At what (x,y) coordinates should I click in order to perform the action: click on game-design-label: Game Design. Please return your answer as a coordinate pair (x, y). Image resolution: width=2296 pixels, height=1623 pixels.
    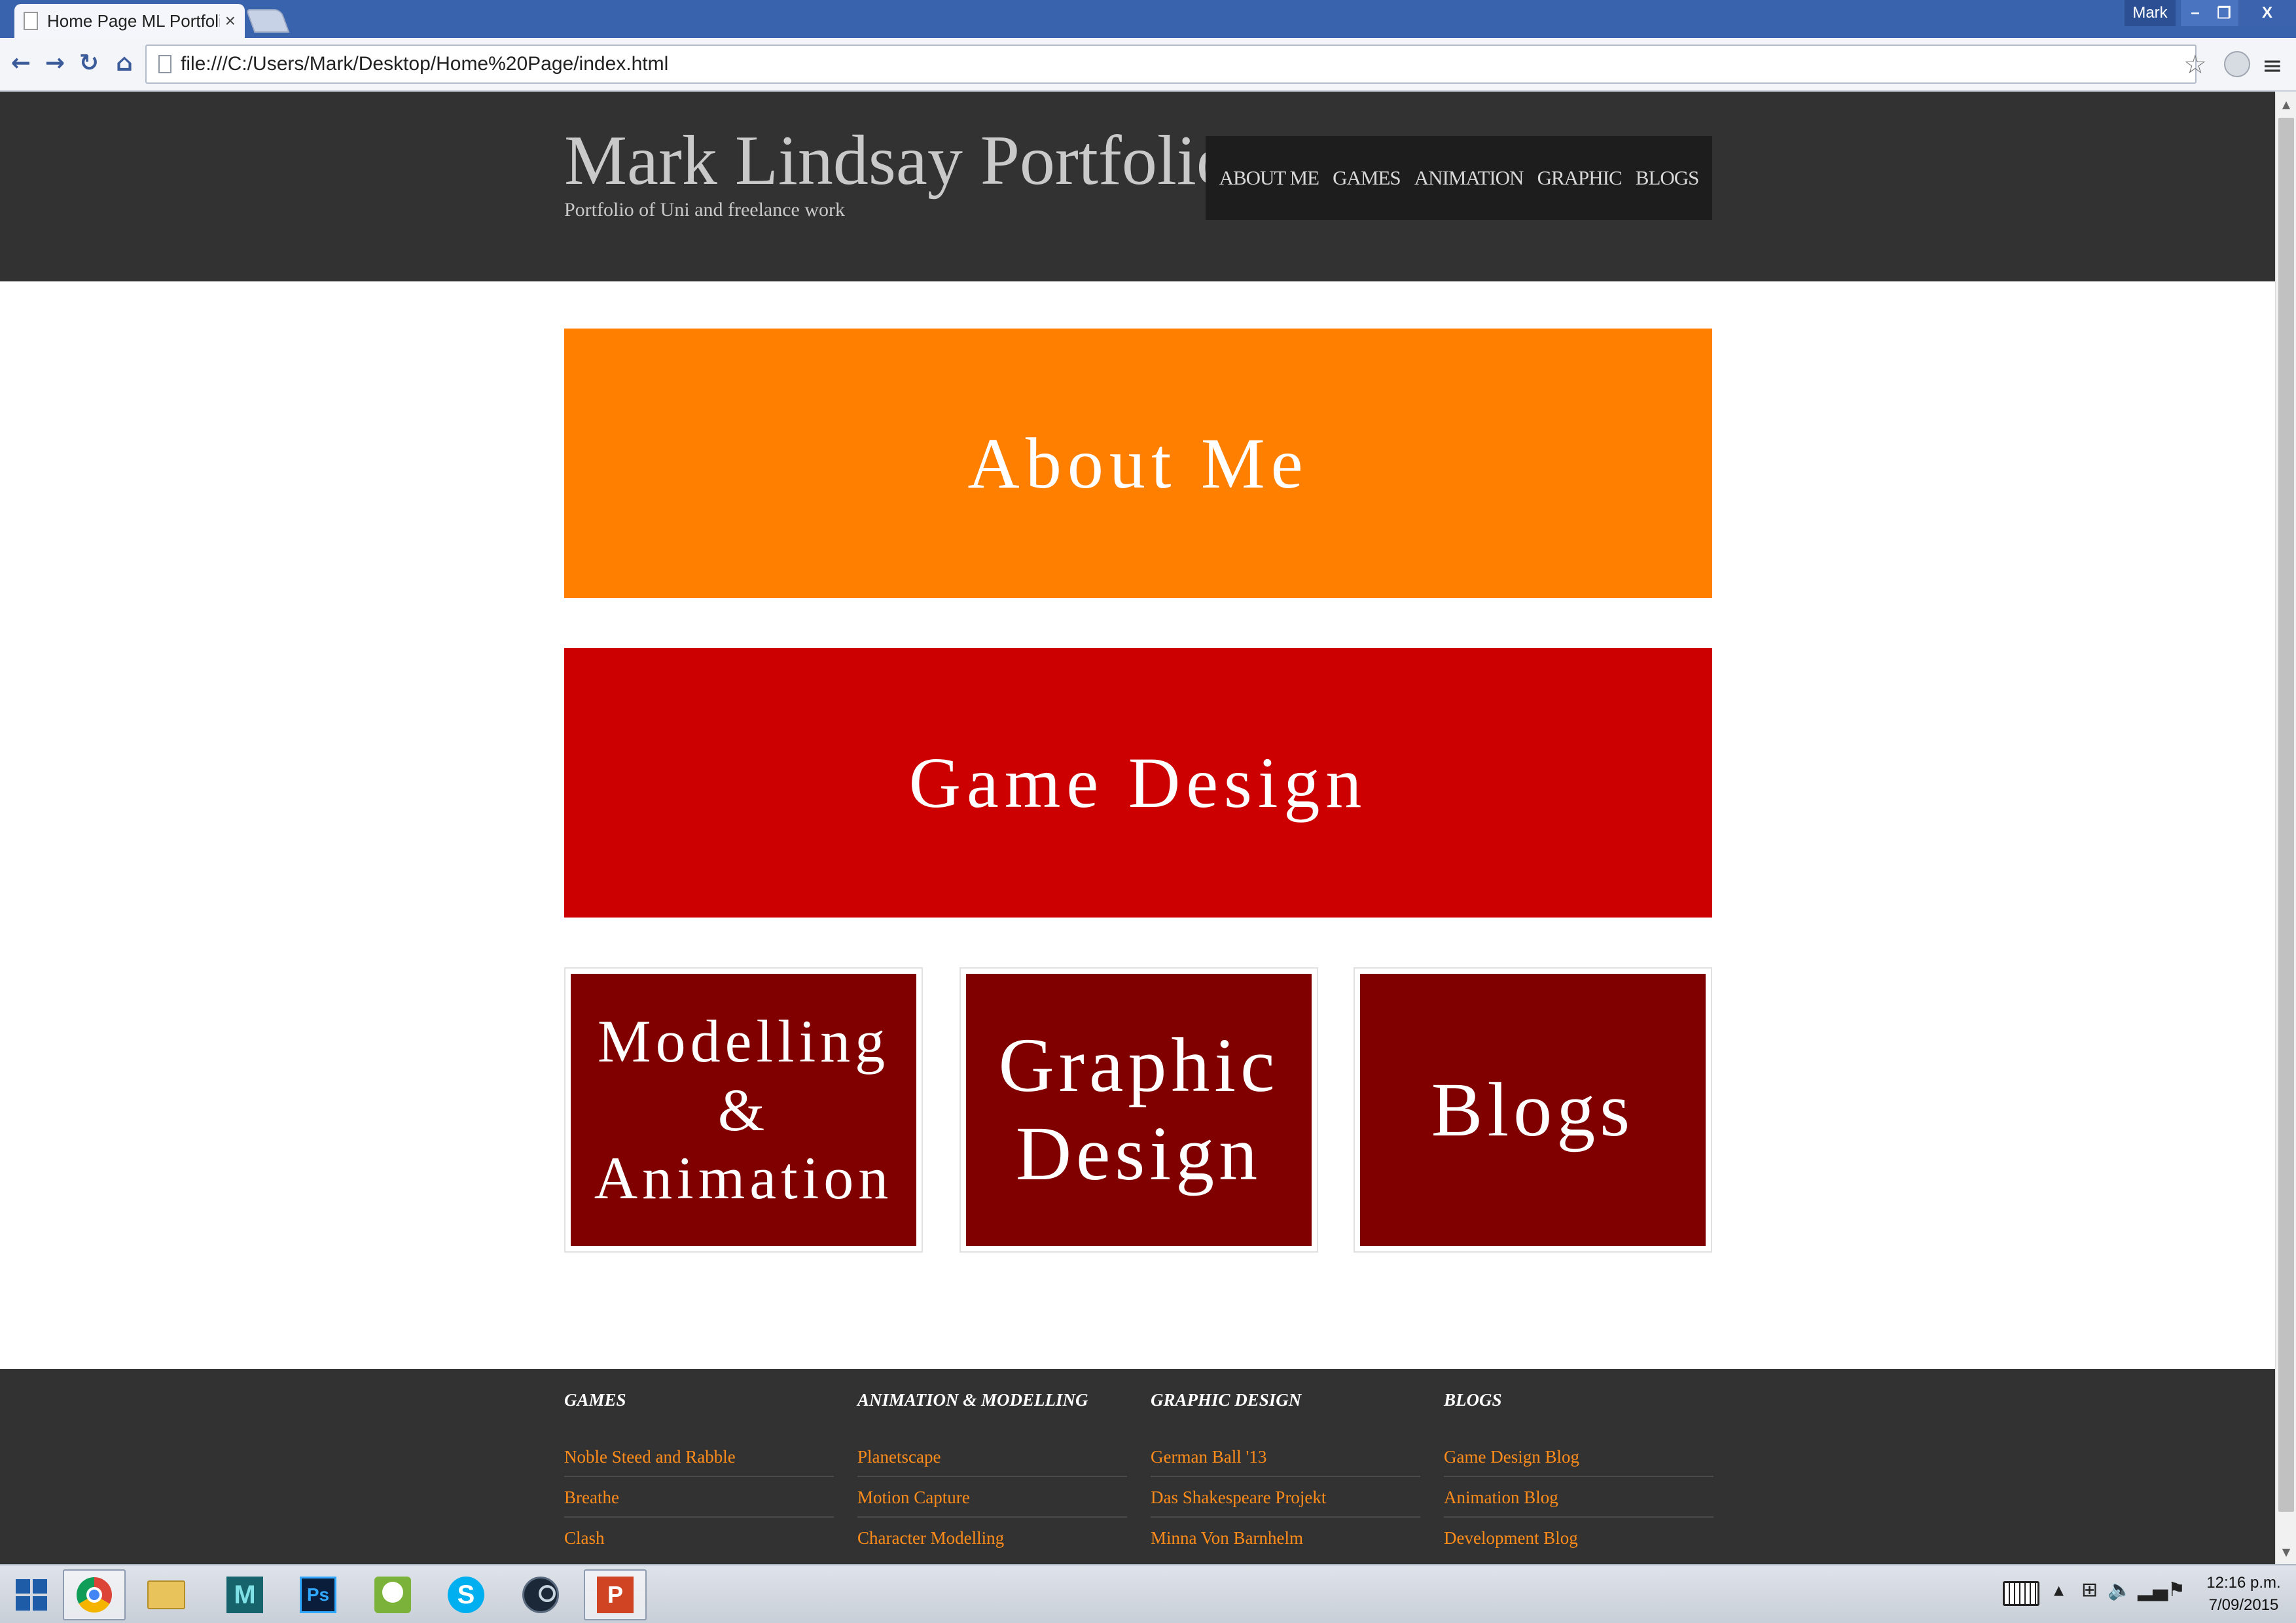
    Looking at the image, I should click on (1138, 782).